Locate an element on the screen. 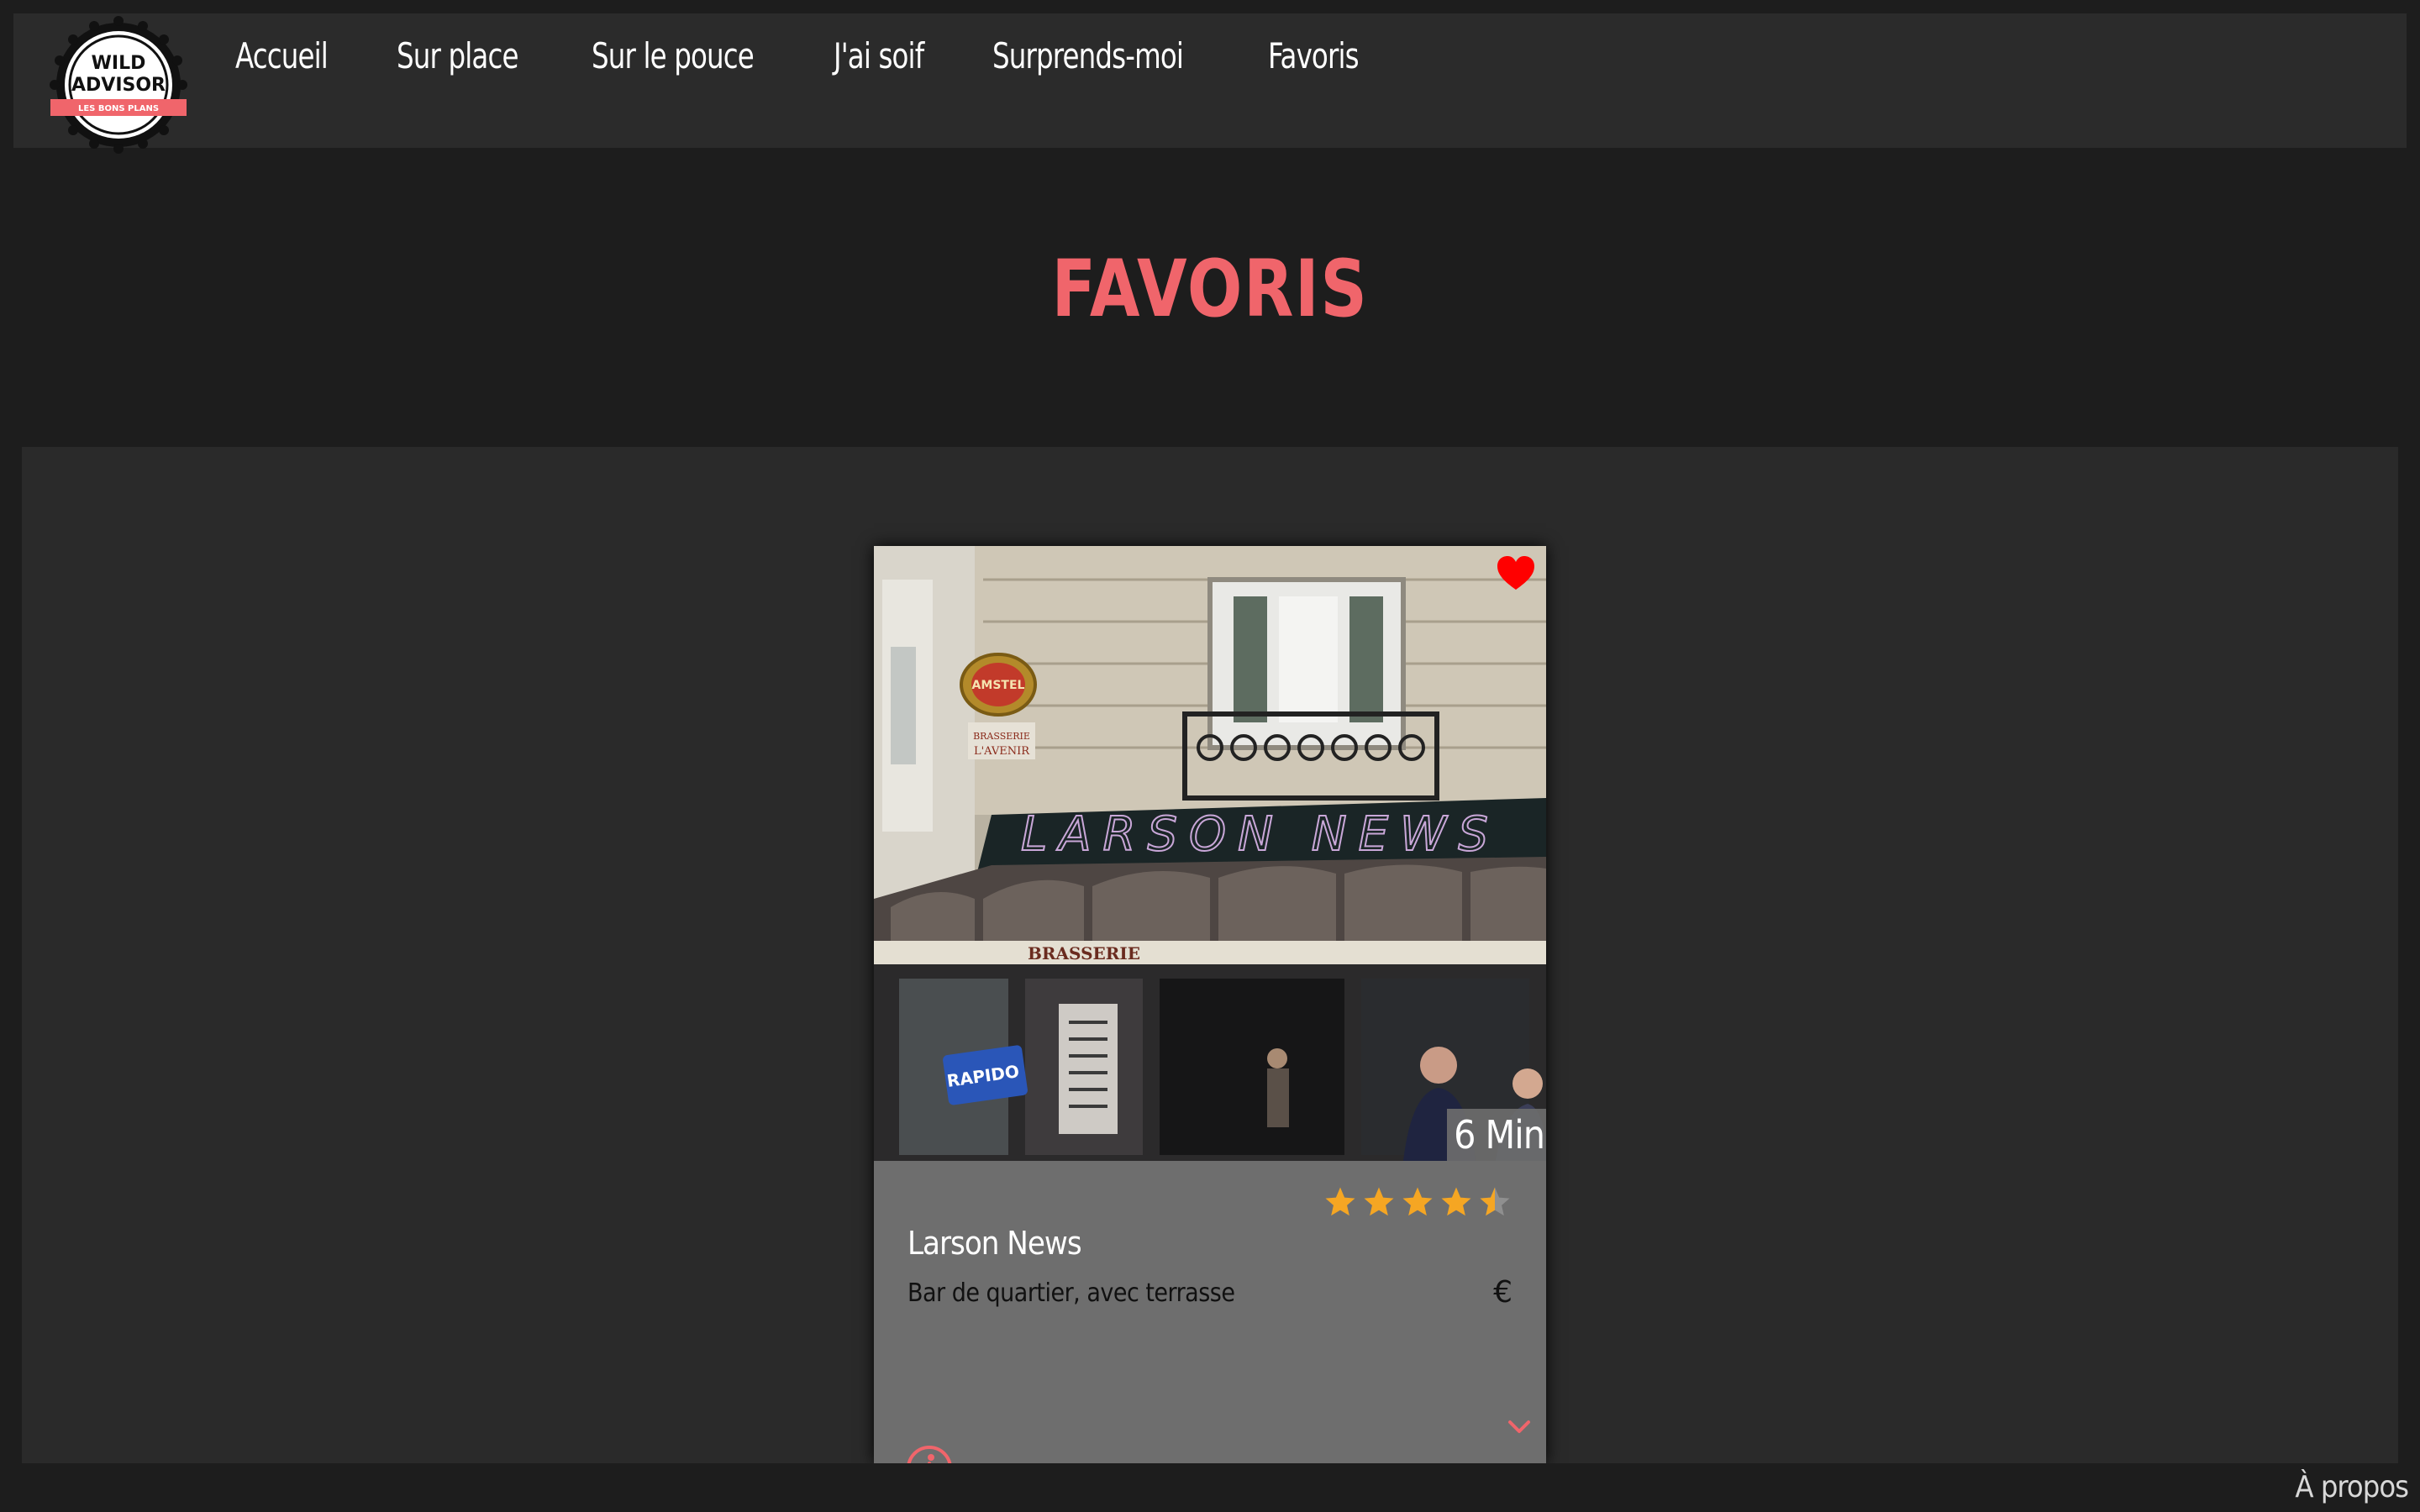  nav-item-accueil: Accueil is located at coordinates (282, 55).